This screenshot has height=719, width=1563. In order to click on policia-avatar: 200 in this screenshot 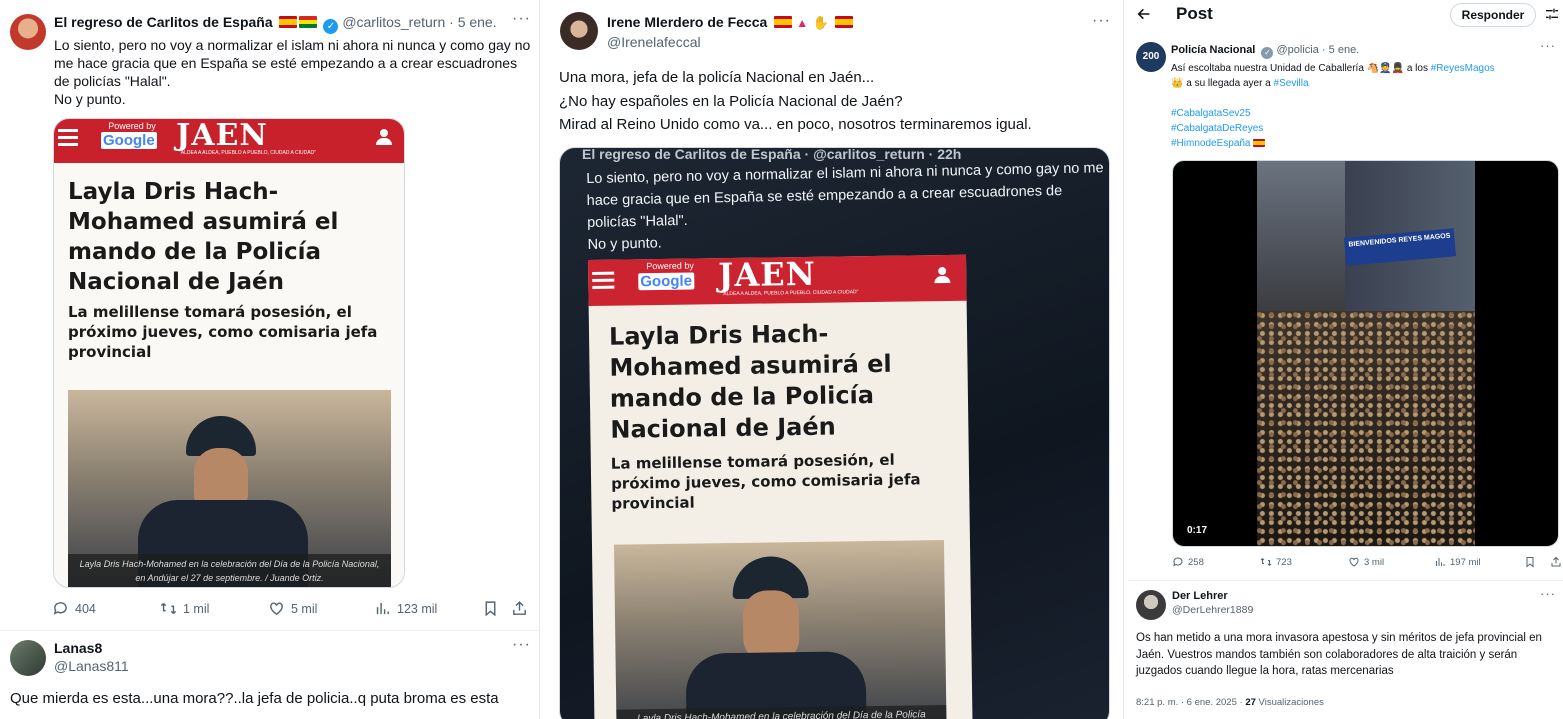, I will do `click(1151, 57)`.